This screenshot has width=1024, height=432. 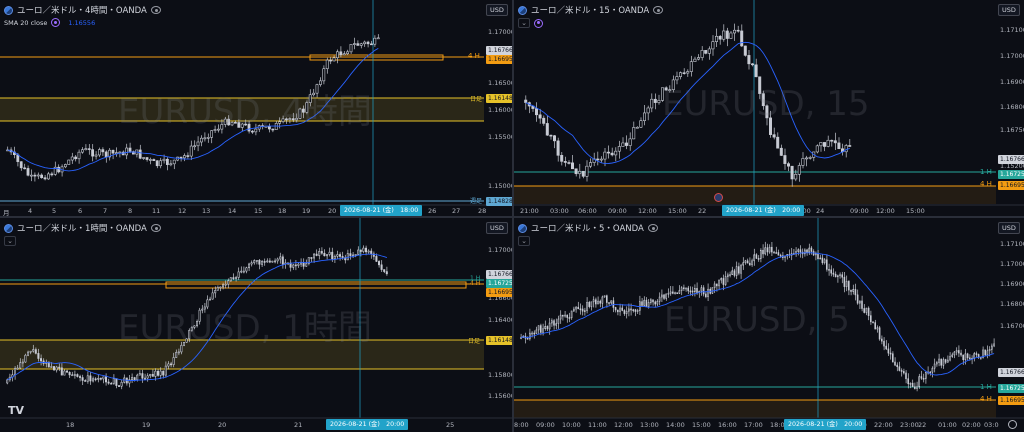 I want to click on pane-title: ユーロ／米ドル・4時間・OANDA, so click(x=82, y=10).